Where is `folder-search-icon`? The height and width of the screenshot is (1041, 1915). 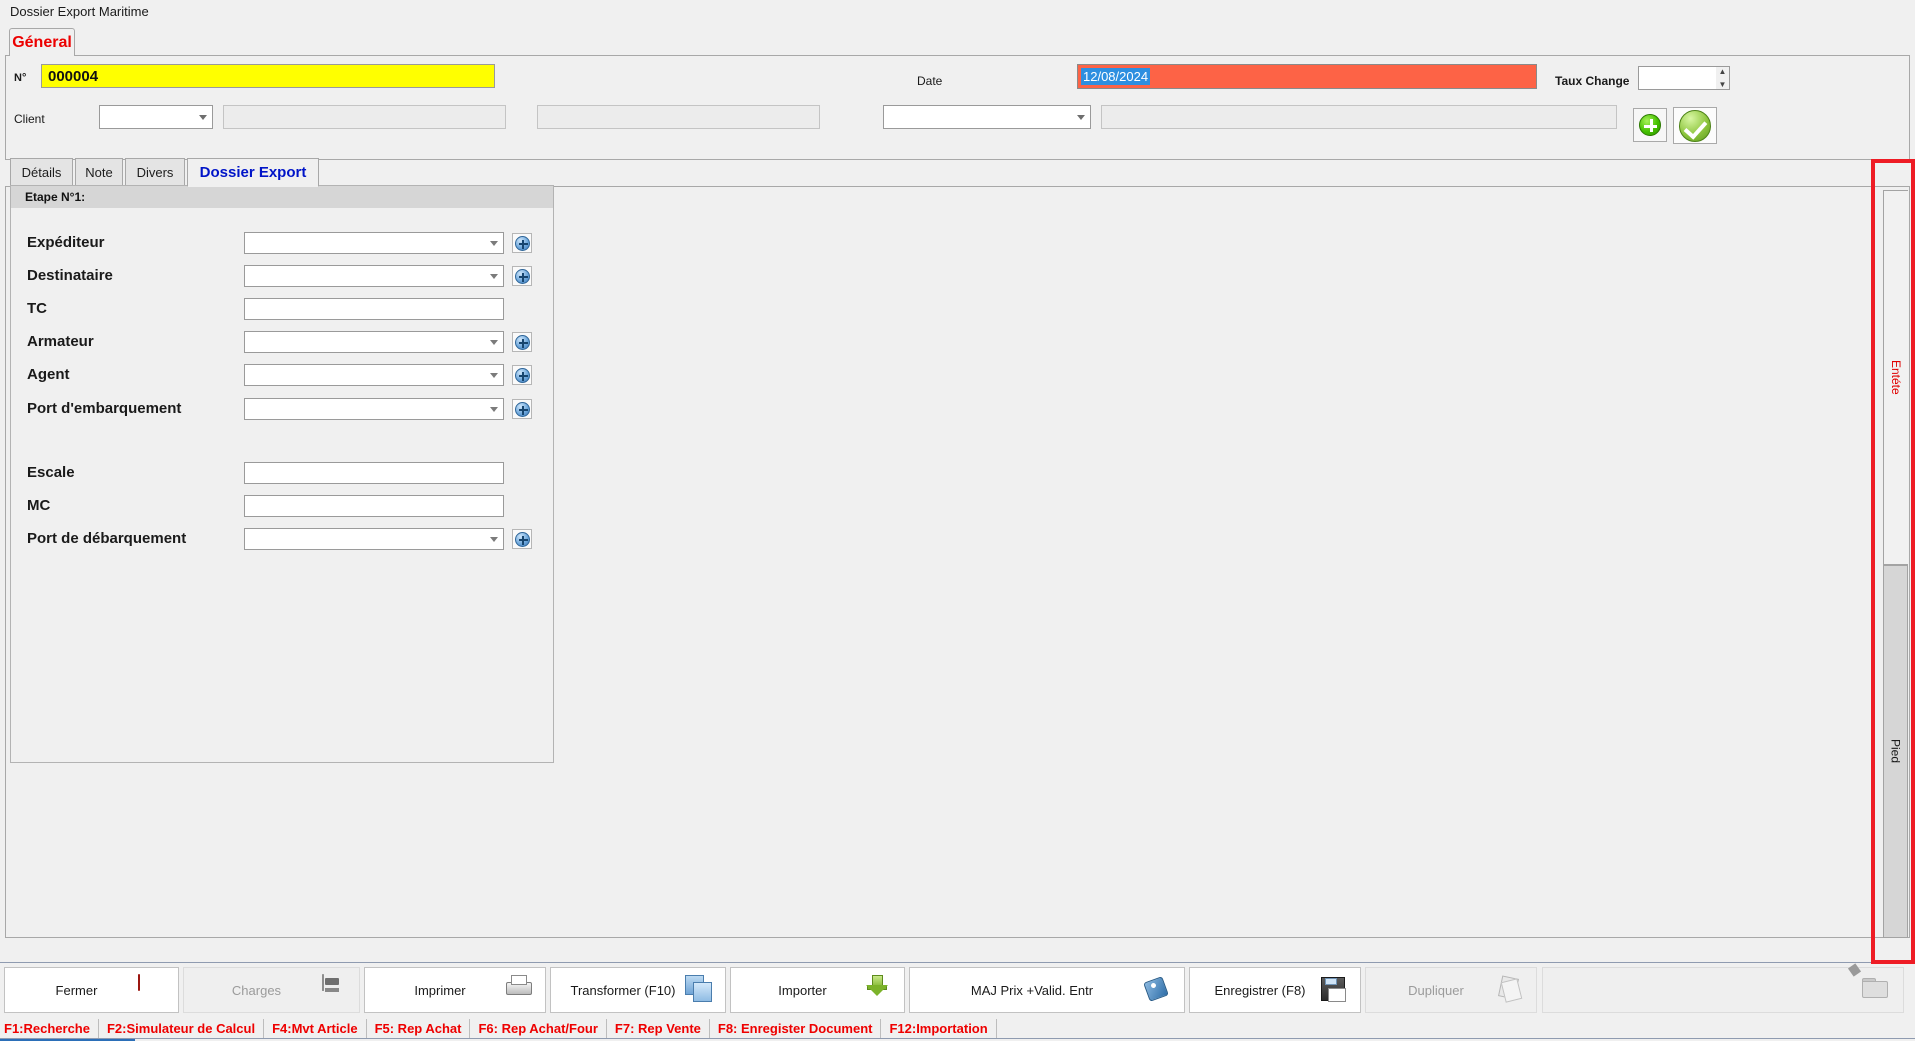
folder-search-icon is located at coordinates (1869, 984).